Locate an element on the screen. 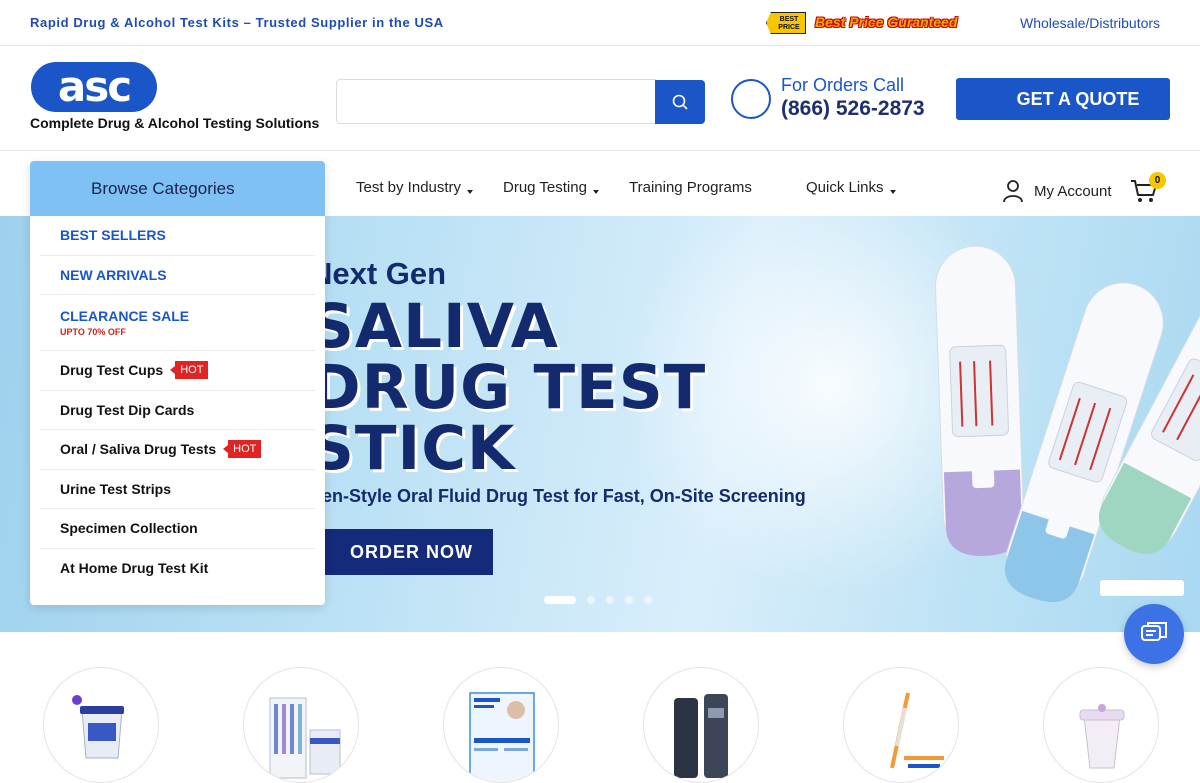  category-label: BEST SELLERS is located at coordinates (113, 235).